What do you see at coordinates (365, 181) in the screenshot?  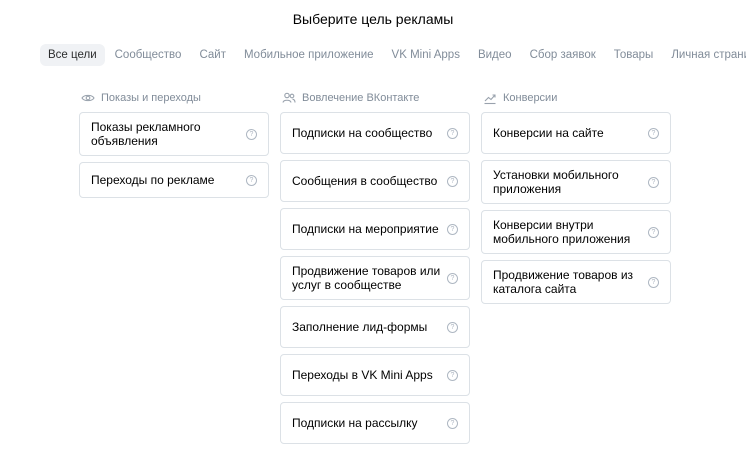 I see `goal-label: Сообщения в сообщество` at bounding box center [365, 181].